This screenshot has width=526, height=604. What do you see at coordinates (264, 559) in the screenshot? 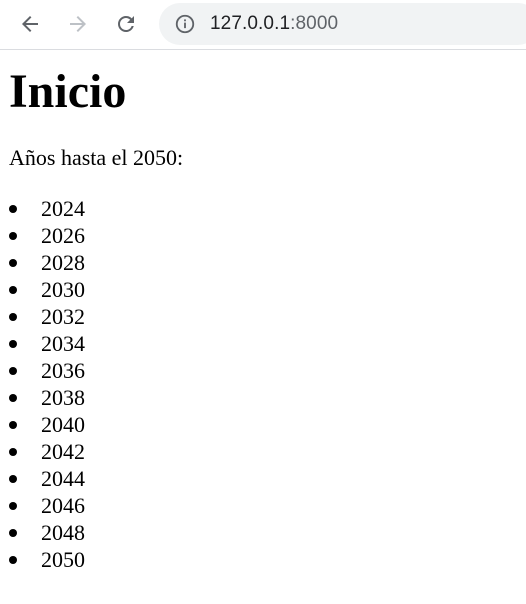
I see `list-item: 2050` at bounding box center [264, 559].